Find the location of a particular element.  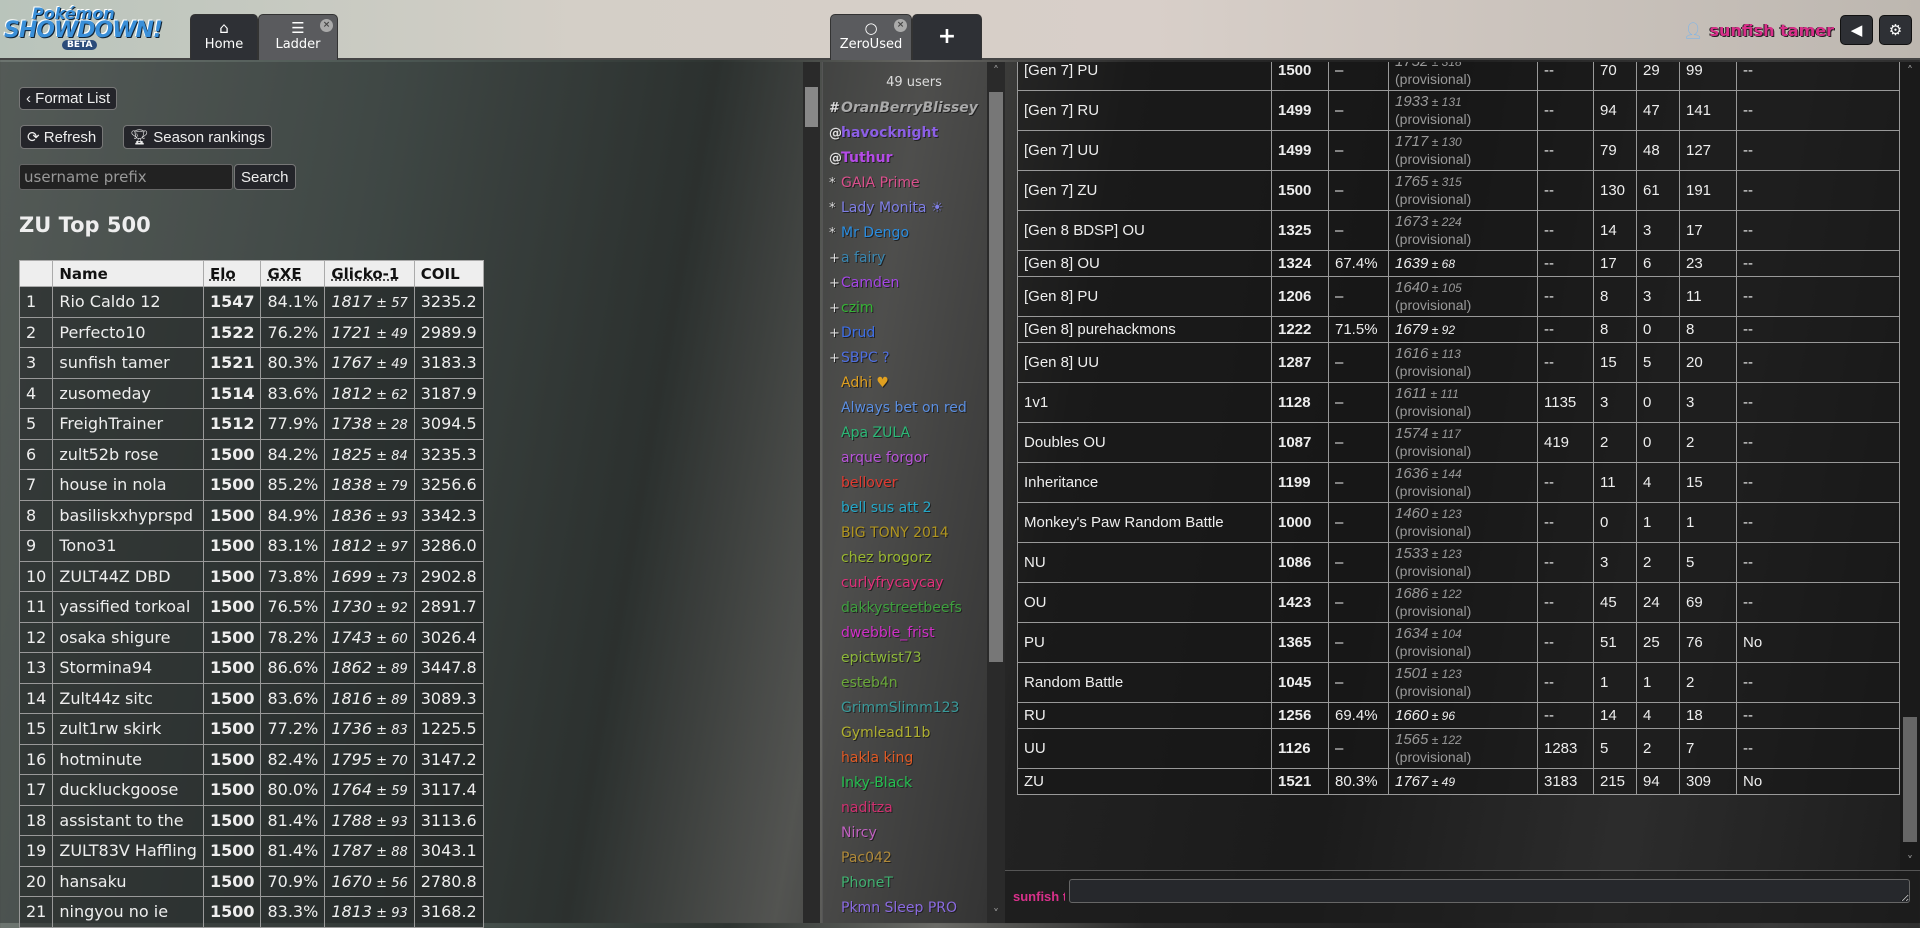

user-name: Camden is located at coordinates (870, 283).